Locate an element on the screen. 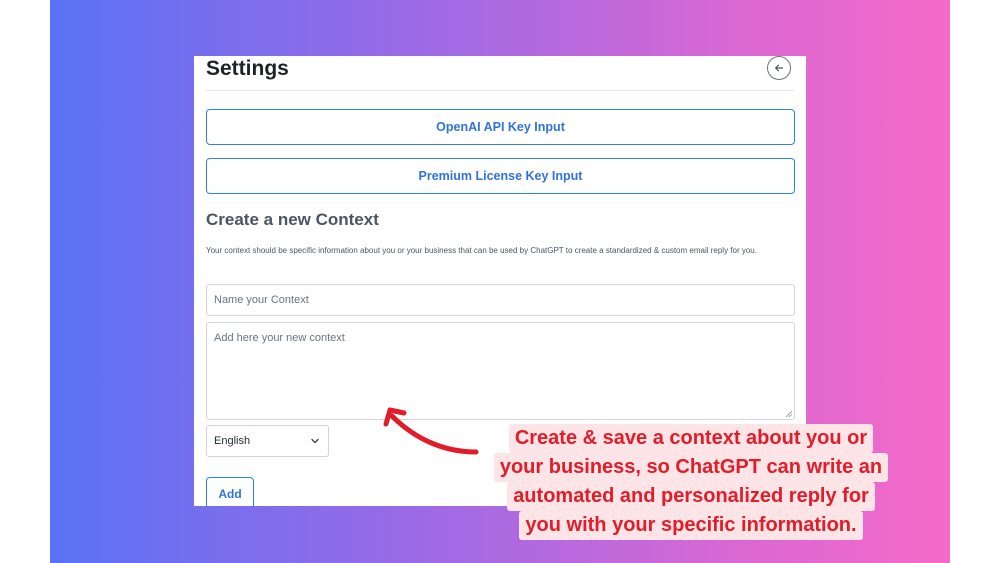  header-divider is located at coordinates (500, 90).